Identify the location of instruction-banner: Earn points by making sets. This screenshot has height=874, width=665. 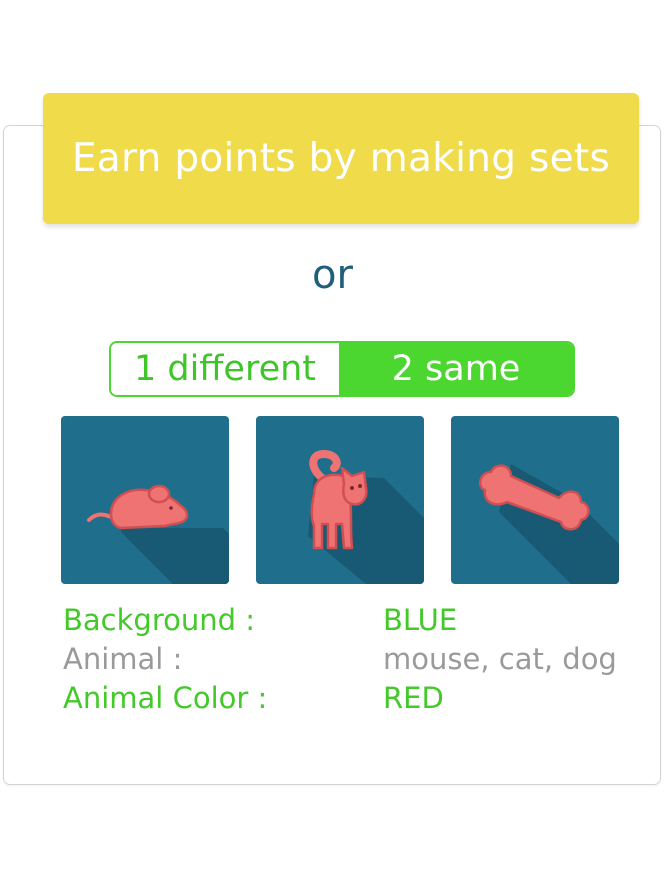
(341, 158).